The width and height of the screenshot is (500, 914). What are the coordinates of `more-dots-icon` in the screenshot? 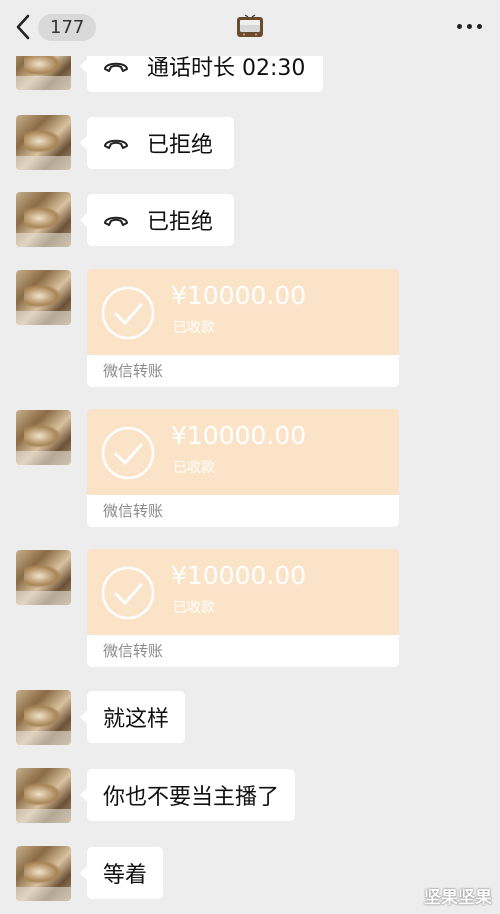 It's located at (459, 26).